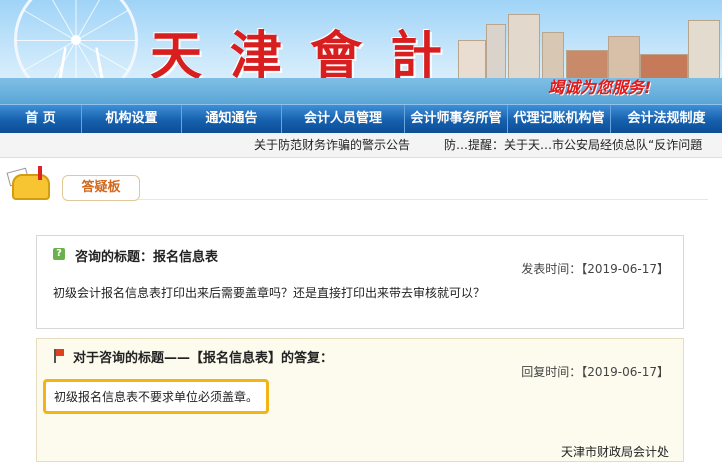 The height and width of the screenshot is (469, 722). Describe the element at coordinates (156, 396) in the screenshot. I see `answer-body-highlight: 初级报名信息表不要求单位必须盖章。` at that location.